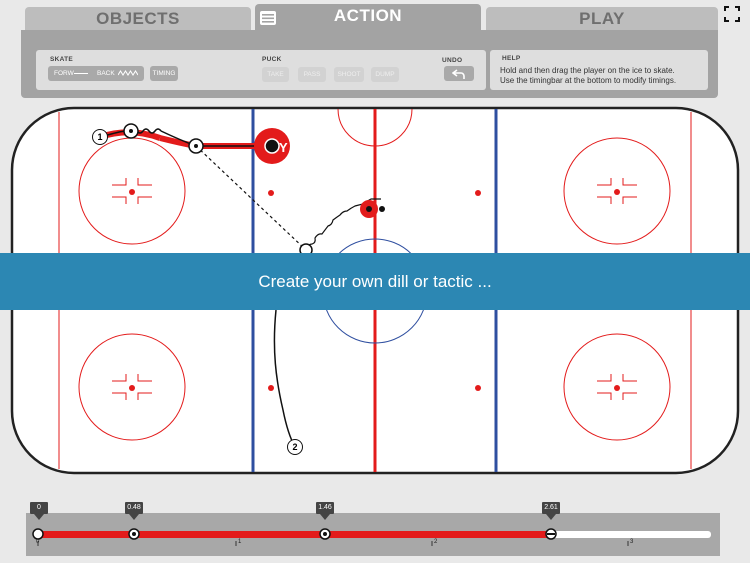 Image resolution: width=750 pixels, height=563 pixels. What do you see at coordinates (39, 508) in the screenshot?
I see `marker-label: 0` at bounding box center [39, 508].